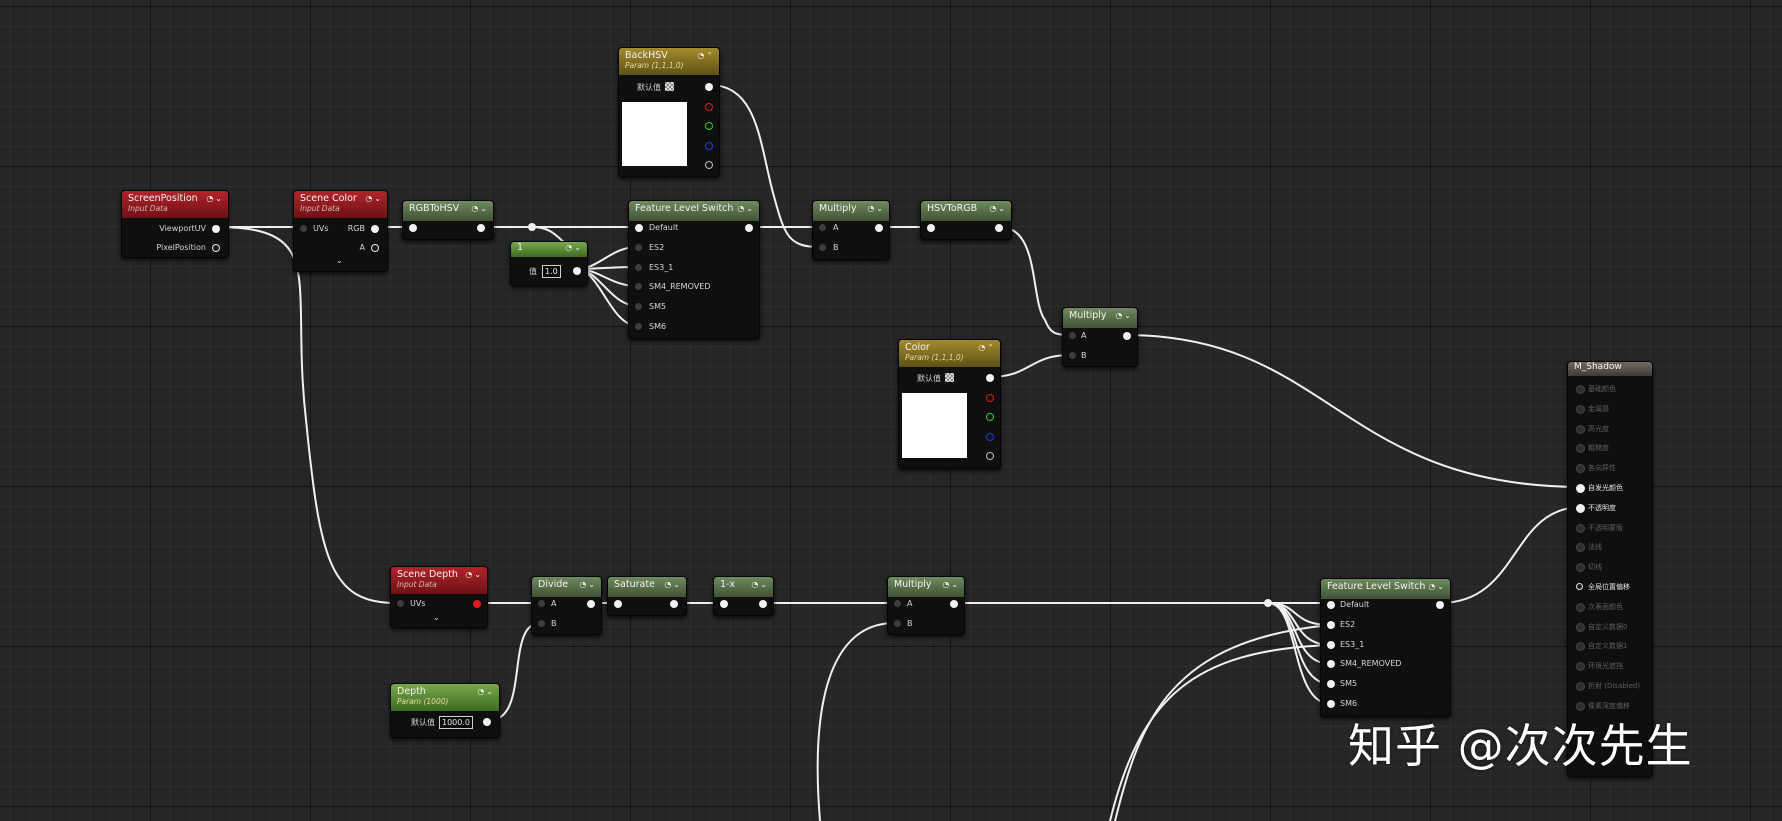 This screenshot has height=821, width=1782. I want to click on material-pin-row: 各向异性, so click(1596, 468).